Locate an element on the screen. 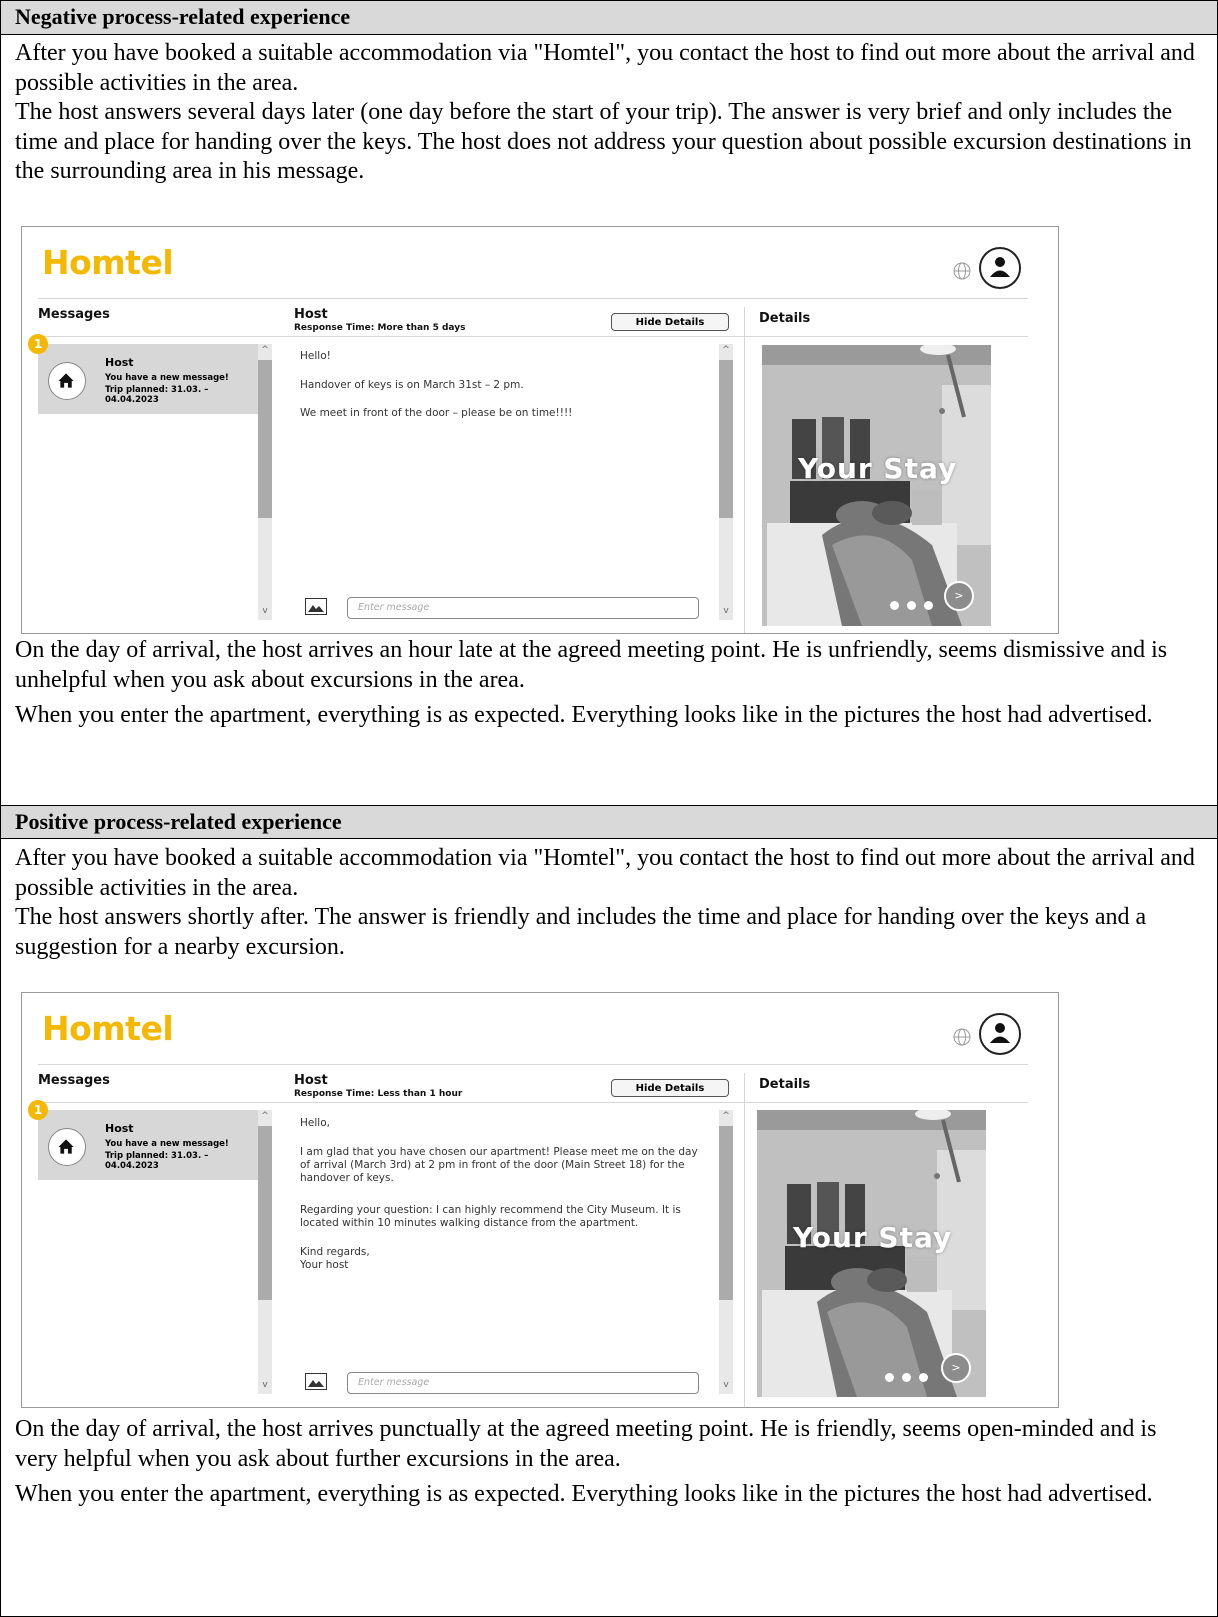 This screenshot has width=1218, height=1617. section-heading-positive: Positive process-related experience is located at coordinates (609, 822).